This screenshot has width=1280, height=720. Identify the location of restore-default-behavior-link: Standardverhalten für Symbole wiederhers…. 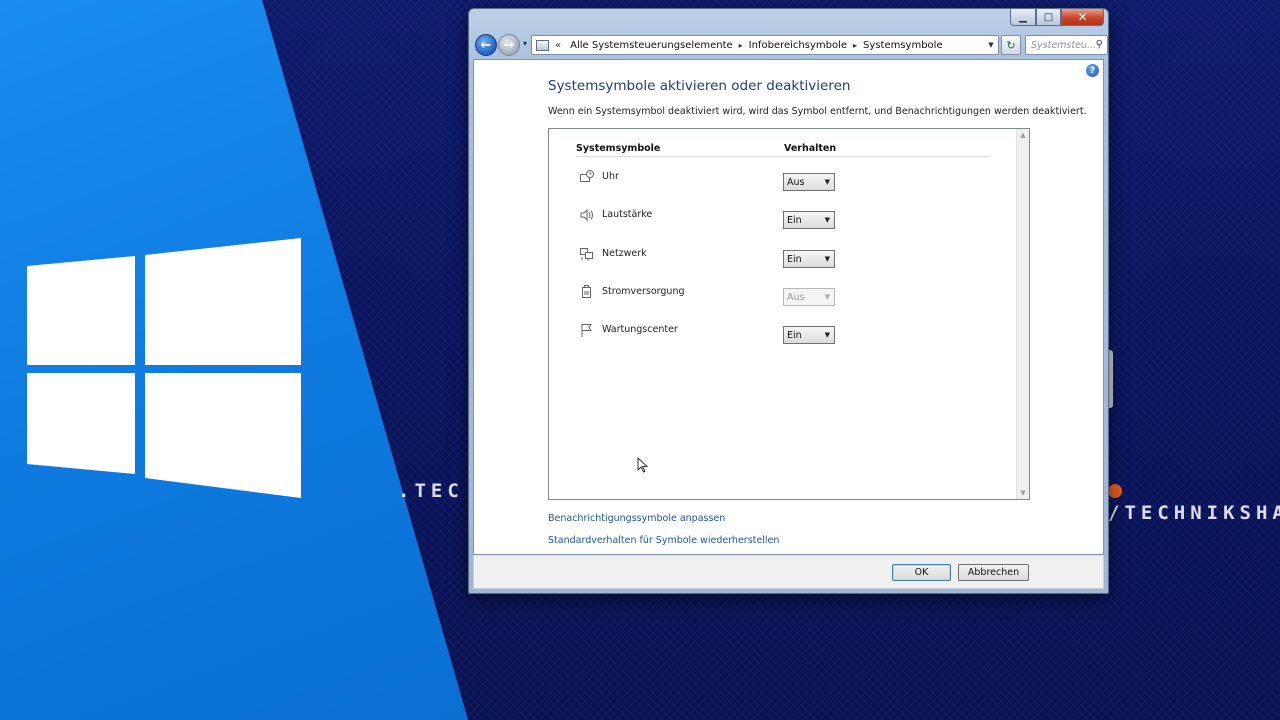
(663, 540).